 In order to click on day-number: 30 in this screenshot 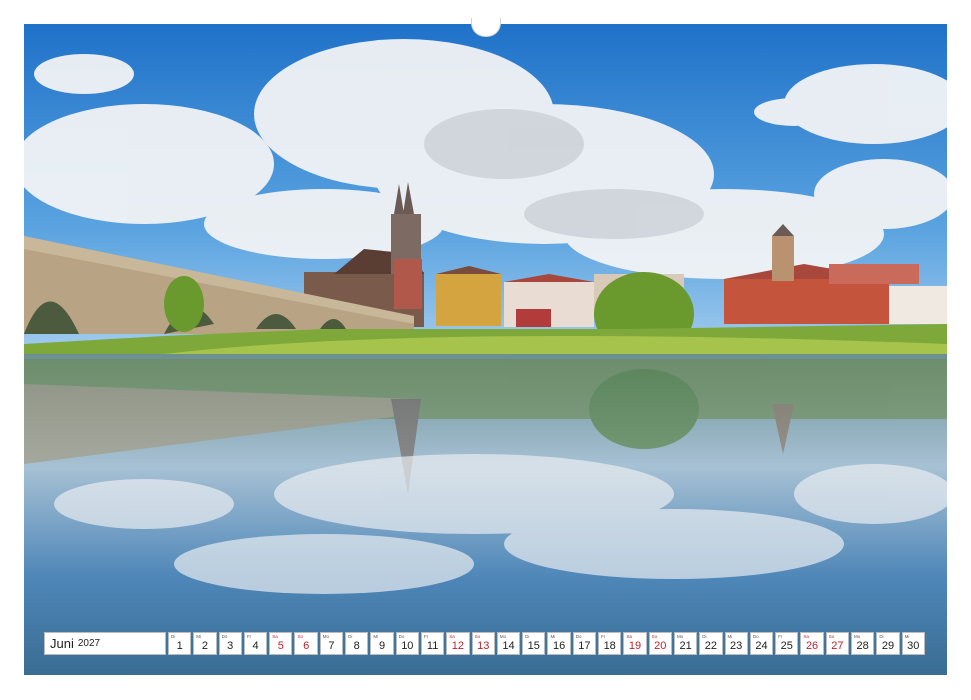, I will do `click(913, 646)`.